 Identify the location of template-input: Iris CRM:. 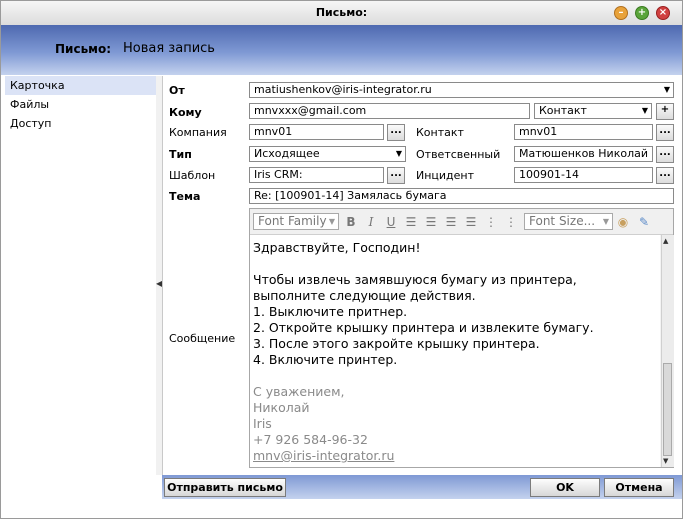
(316, 175).